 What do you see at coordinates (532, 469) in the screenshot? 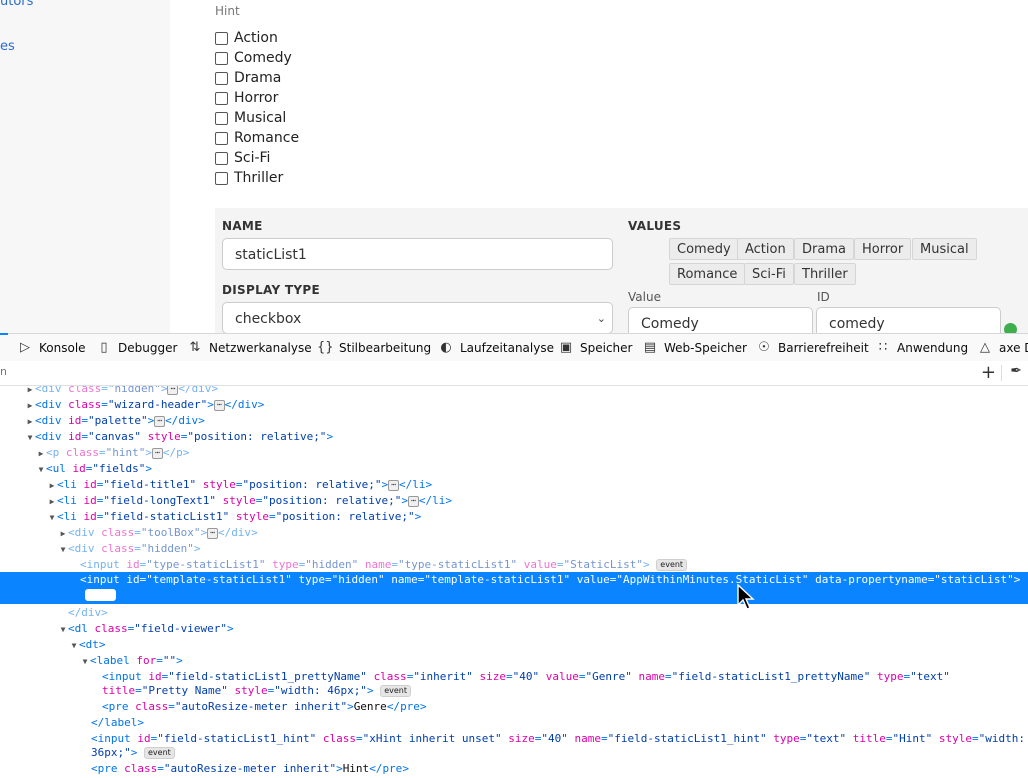
I see `tree-node: ▼ <ul id="fields">` at bounding box center [532, 469].